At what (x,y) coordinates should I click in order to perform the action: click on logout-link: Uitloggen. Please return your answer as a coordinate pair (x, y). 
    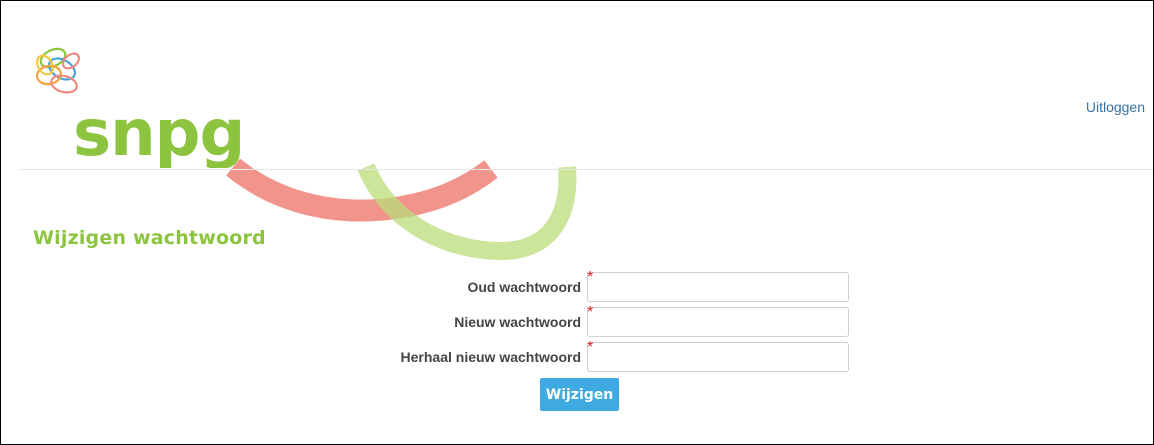
    Looking at the image, I should click on (1115, 107).